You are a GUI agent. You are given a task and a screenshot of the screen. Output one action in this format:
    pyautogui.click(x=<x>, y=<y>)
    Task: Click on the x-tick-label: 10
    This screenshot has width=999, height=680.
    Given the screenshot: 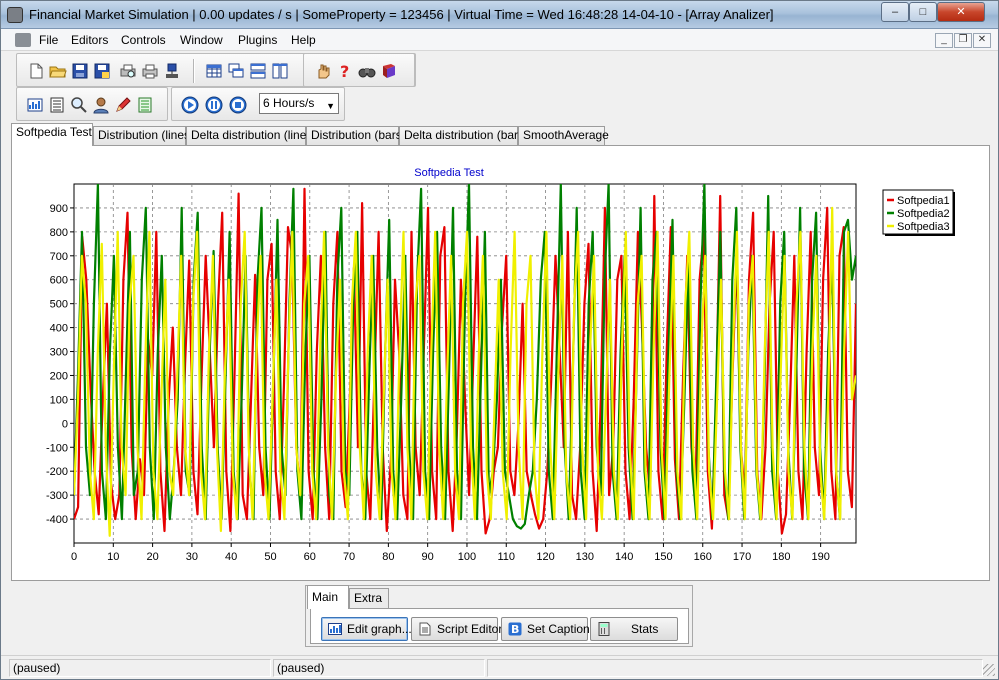 What is the action you would take?
    pyautogui.click(x=113, y=557)
    